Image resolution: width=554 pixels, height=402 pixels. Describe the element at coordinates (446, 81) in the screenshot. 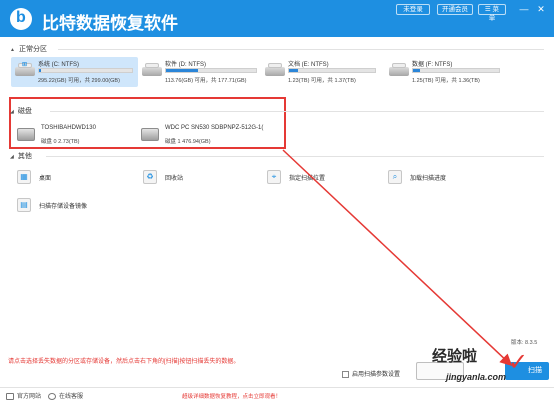

I see `partition-info: 1.25(TB) 可用，共 1.36(TB)` at that location.